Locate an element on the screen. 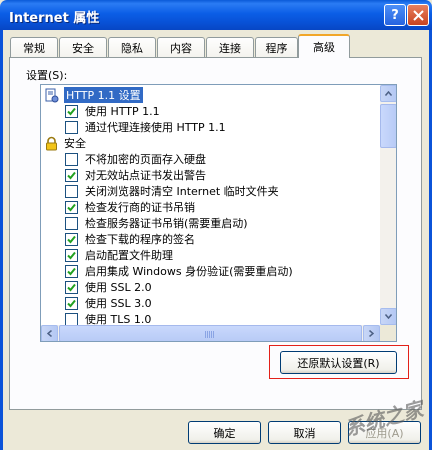 The height and width of the screenshot is (450, 432). title-bar: Internet 属性 ? is located at coordinates (216, 15).